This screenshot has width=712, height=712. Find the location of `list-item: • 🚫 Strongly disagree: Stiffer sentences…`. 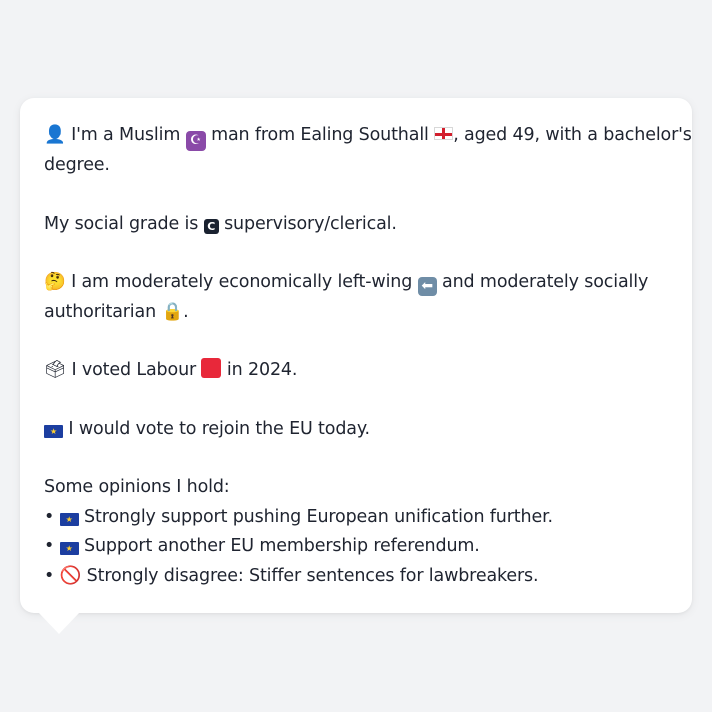

list-item: • 🚫 Strongly disagree: Stiffer sentences… is located at coordinates (291, 575).